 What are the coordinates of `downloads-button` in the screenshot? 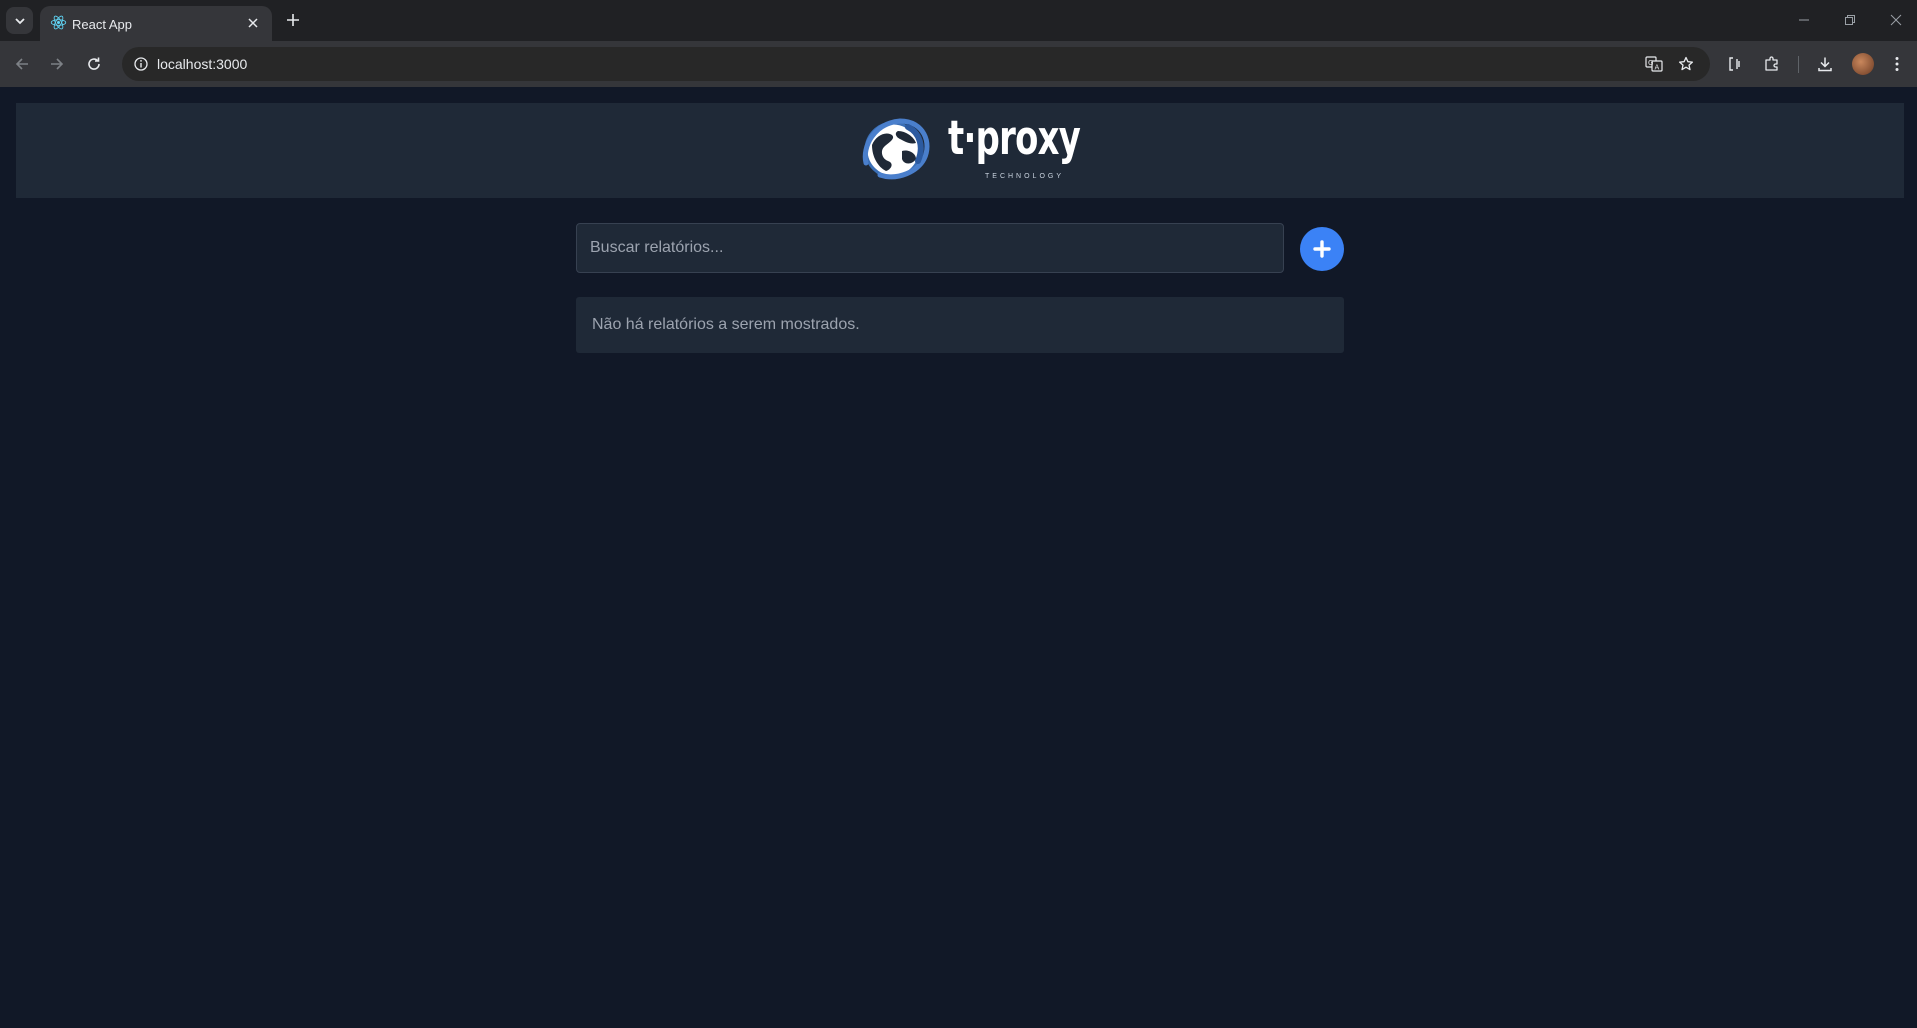 It's located at (1825, 64).